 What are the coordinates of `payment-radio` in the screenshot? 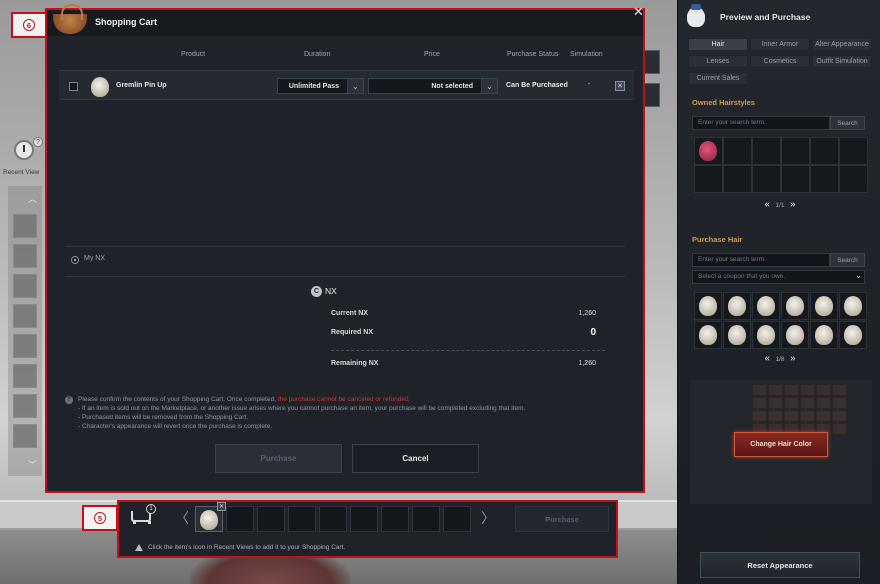 It's located at (75, 260).